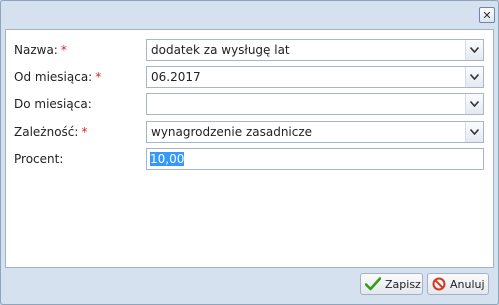 The height and width of the screenshot is (305, 499). What do you see at coordinates (249, 286) in the screenshot?
I see `dialog-footer: Zapisz Anuluj` at bounding box center [249, 286].